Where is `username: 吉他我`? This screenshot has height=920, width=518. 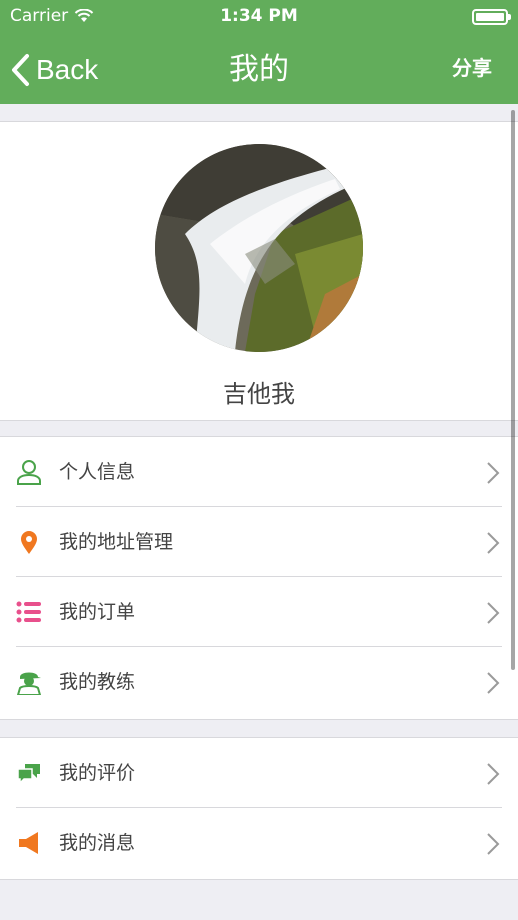 username: 吉他我 is located at coordinates (259, 394).